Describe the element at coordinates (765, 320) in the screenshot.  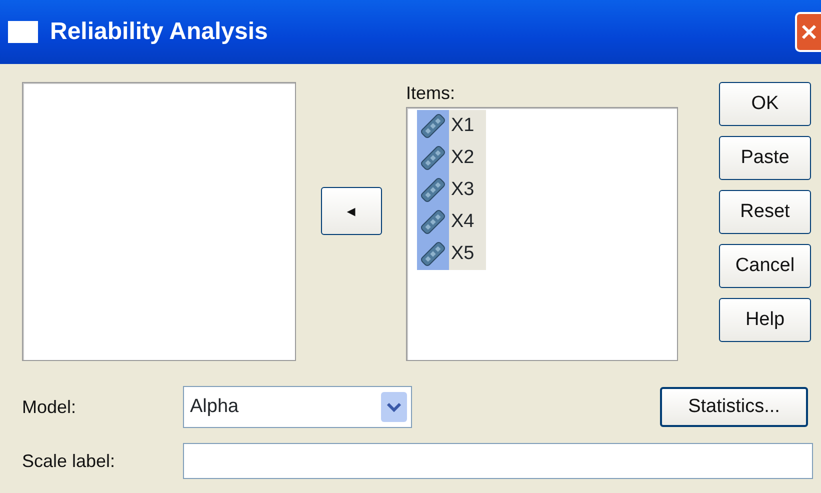
I see `dialog-button: Help` at that location.